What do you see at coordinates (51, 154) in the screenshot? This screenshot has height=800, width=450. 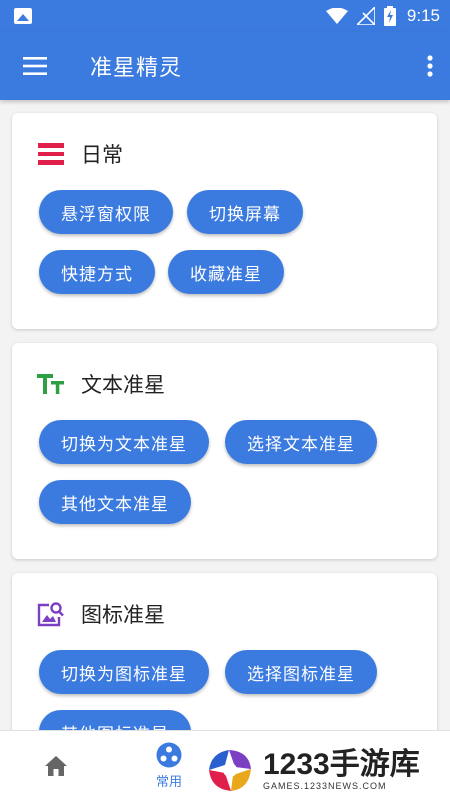 I see `daily-list-icon` at bounding box center [51, 154].